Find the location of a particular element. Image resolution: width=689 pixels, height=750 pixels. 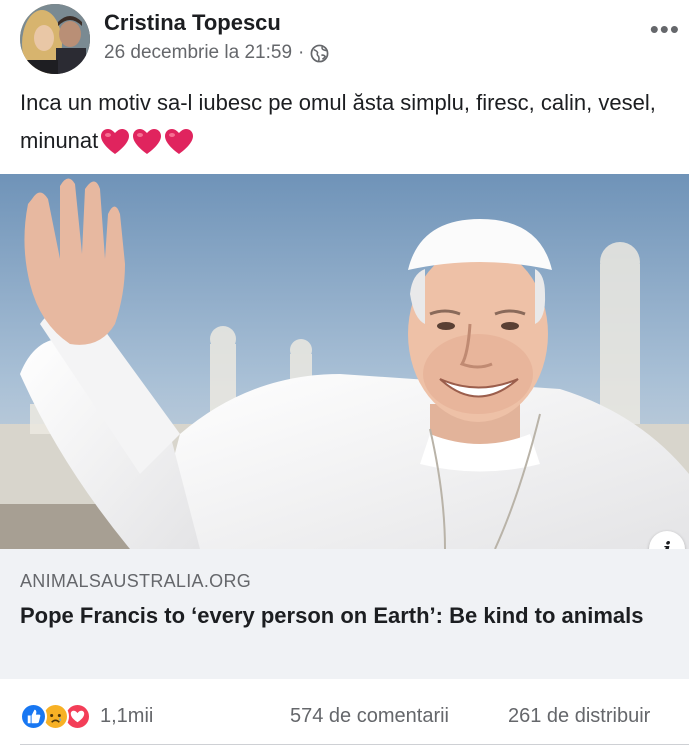

more-options-icon: ••• is located at coordinates (665, 29).